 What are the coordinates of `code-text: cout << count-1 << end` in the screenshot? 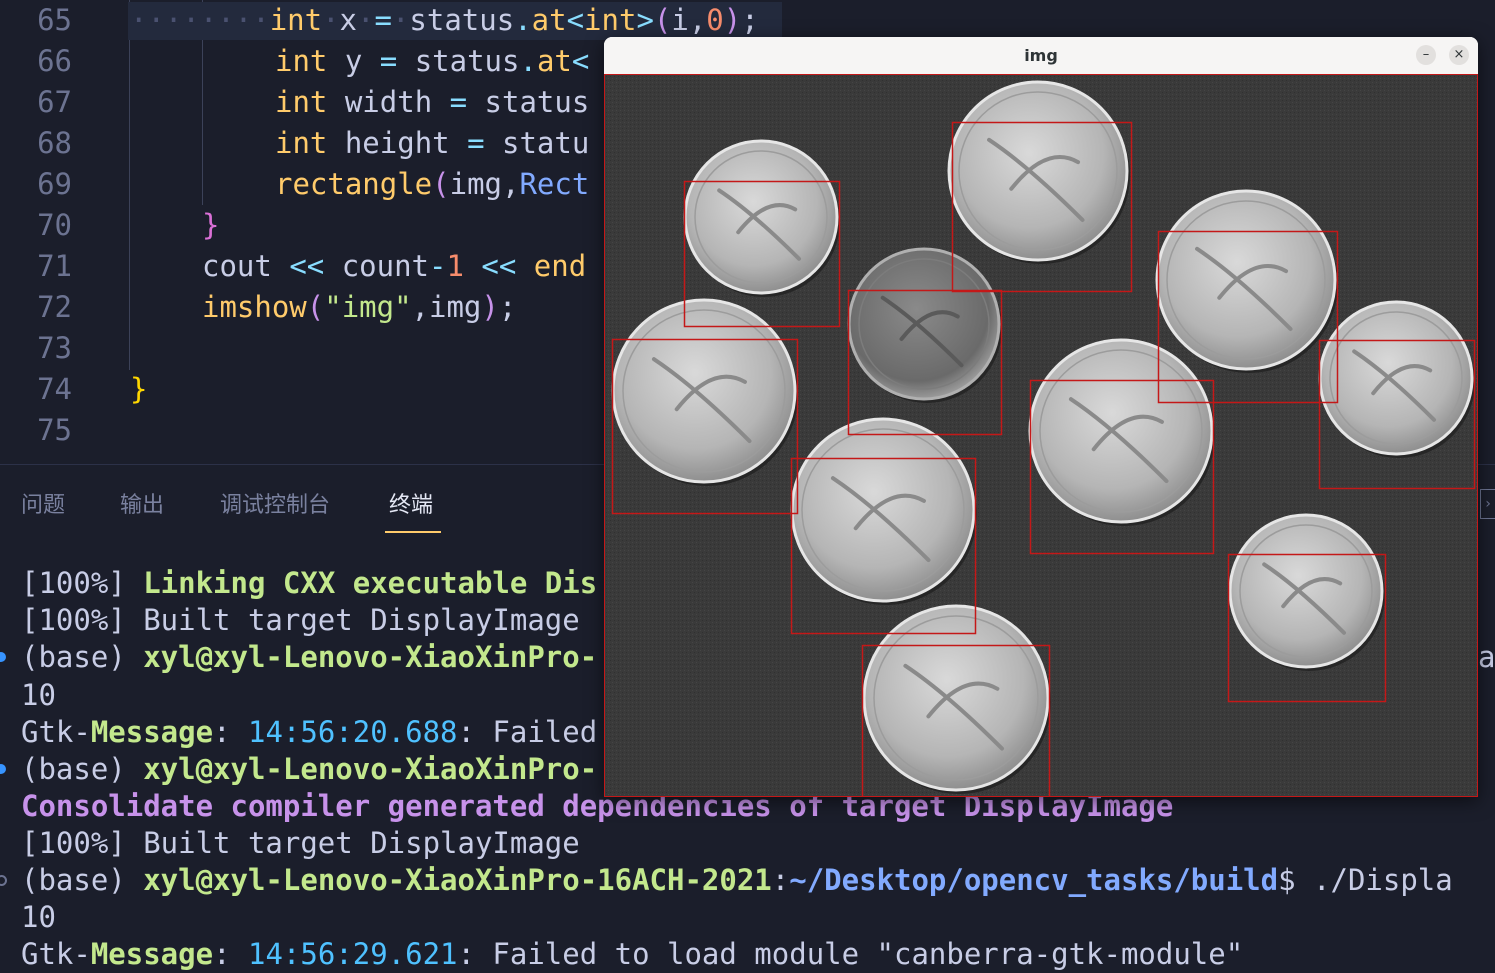 It's located at (394, 266).